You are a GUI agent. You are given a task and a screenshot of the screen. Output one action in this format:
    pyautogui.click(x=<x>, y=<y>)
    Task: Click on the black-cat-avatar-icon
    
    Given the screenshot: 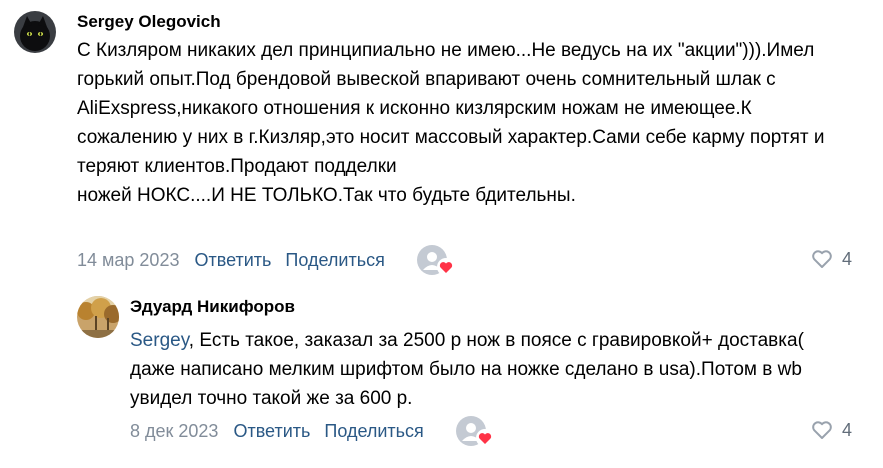 What is the action you would take?
    pyautogui.click(x=35, y=32)
    